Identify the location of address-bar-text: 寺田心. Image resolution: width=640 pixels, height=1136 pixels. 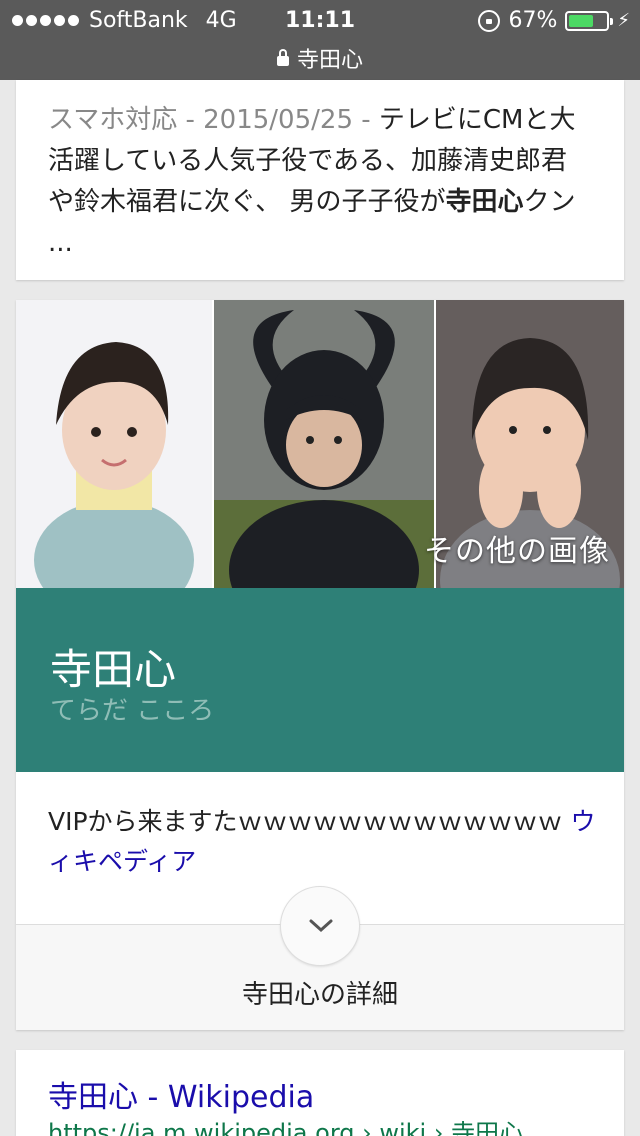
(329, 60).